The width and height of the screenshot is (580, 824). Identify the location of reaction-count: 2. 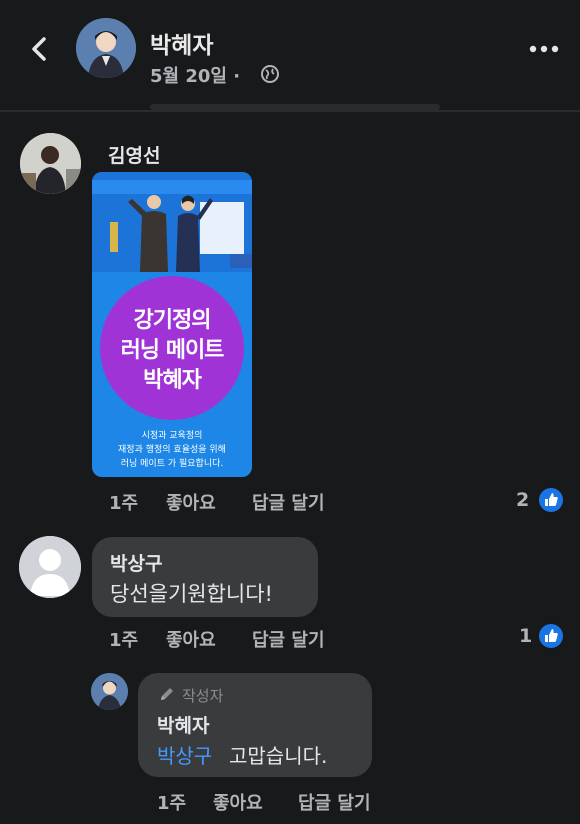
(522, 500).